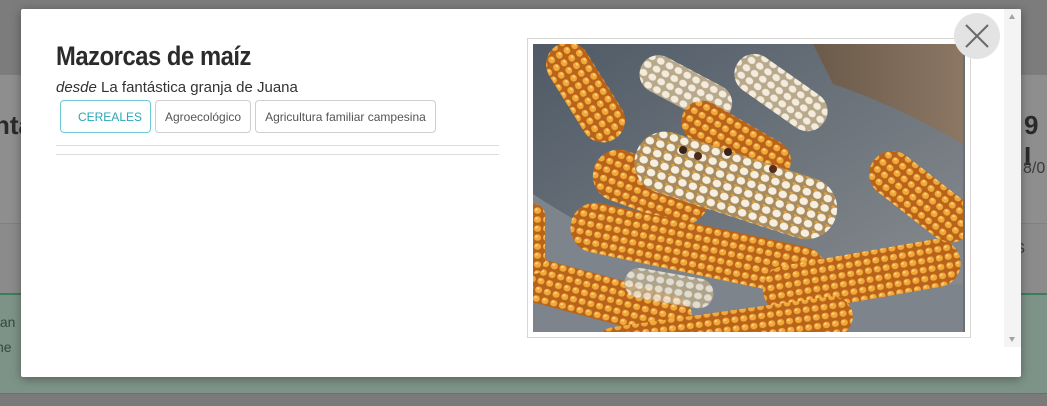 The image size is (1047, 406). Describe the element at coordinates (105, 116) in the screenshot. I see `tag-category: CEREALES` at that location.